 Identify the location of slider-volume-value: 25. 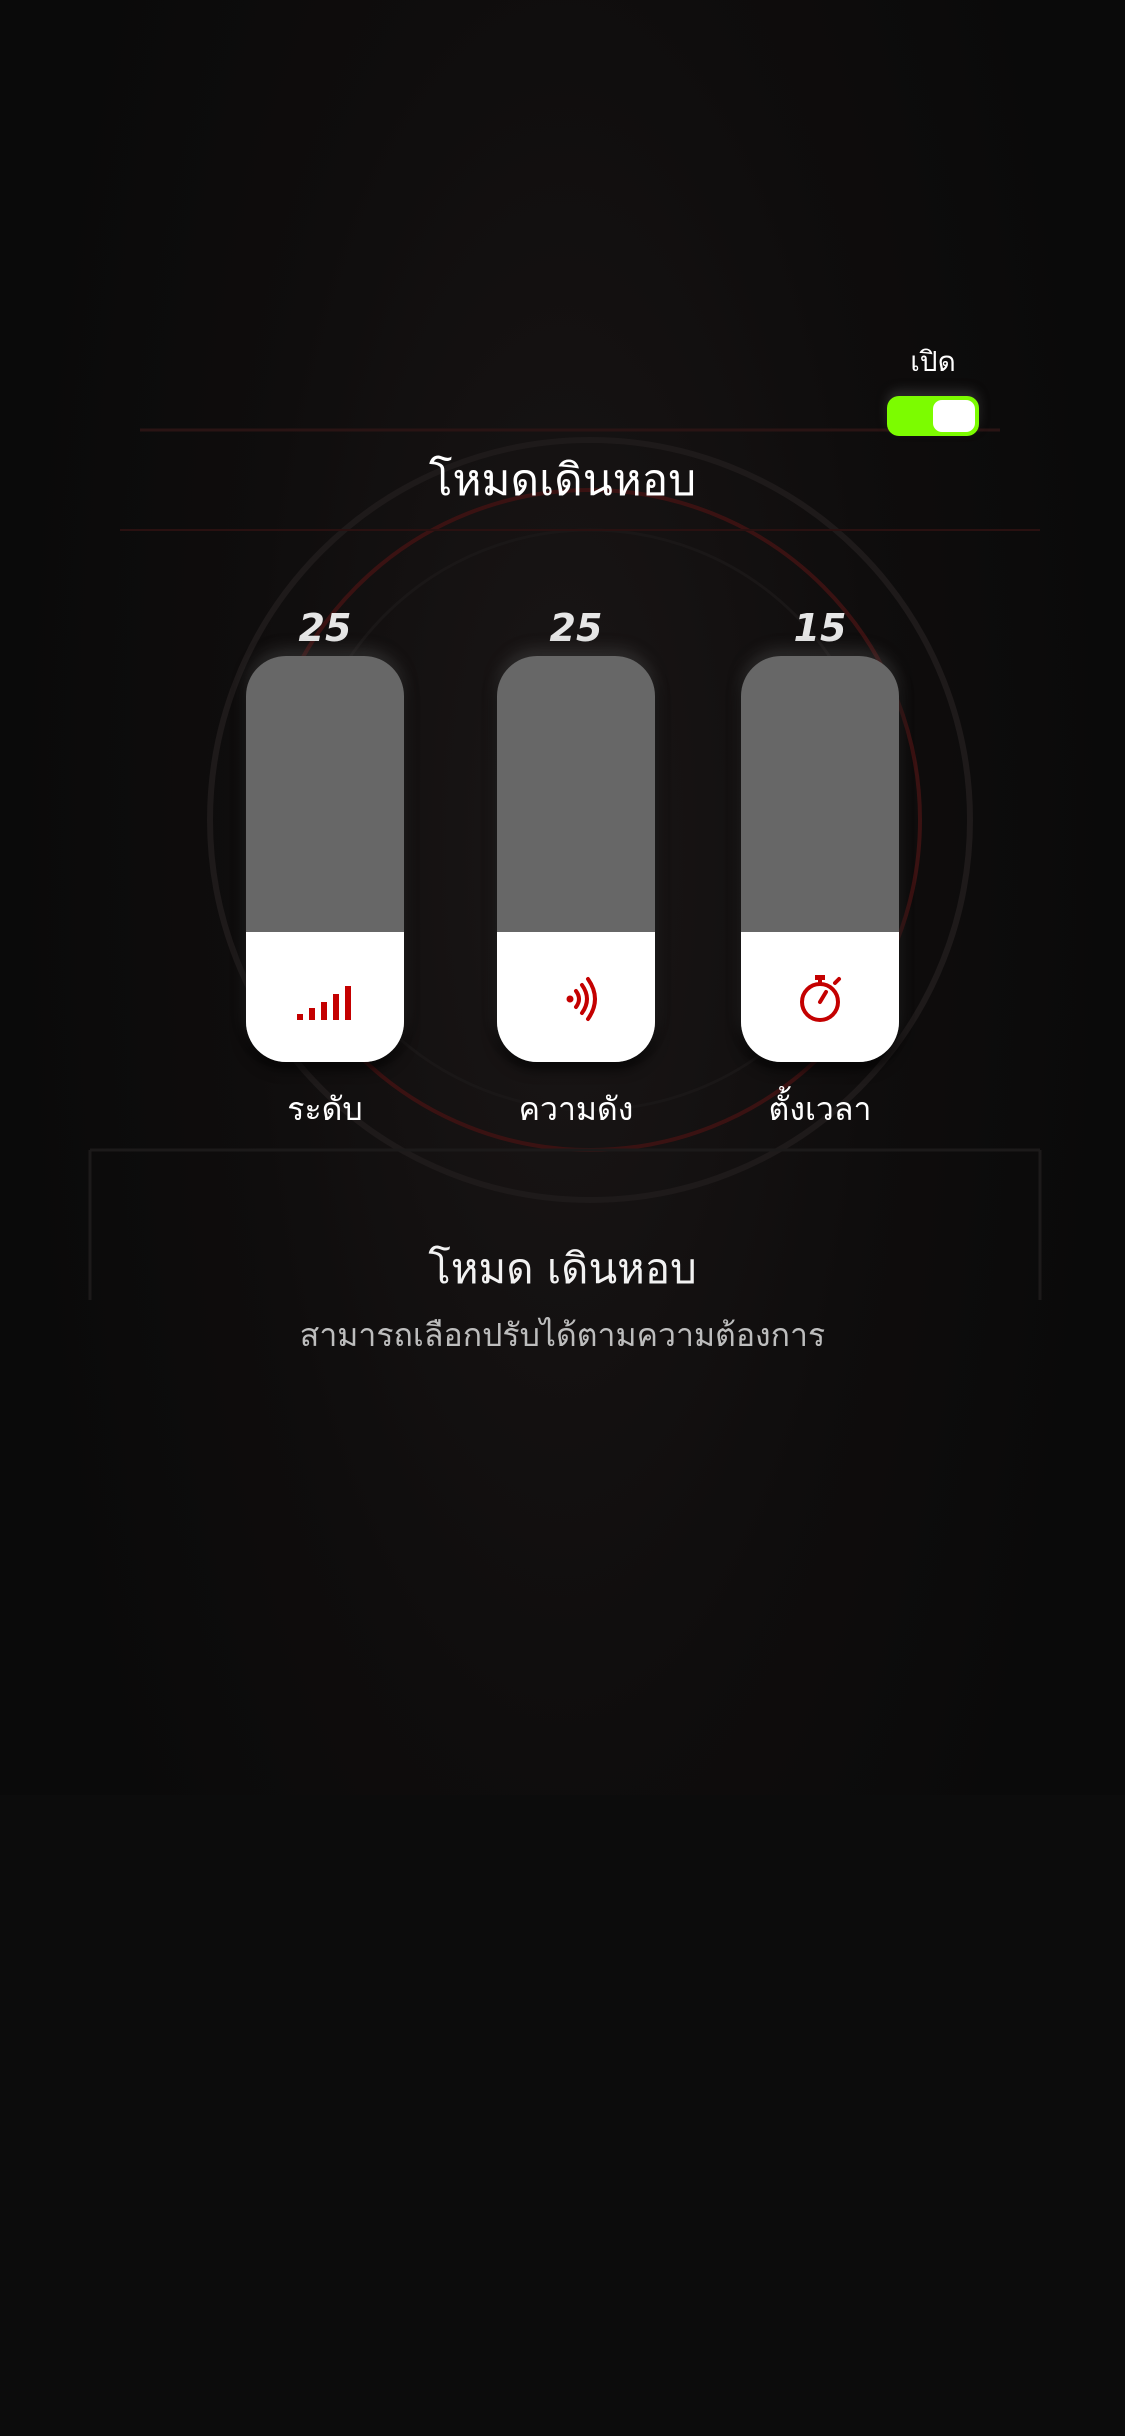
(576, 628).